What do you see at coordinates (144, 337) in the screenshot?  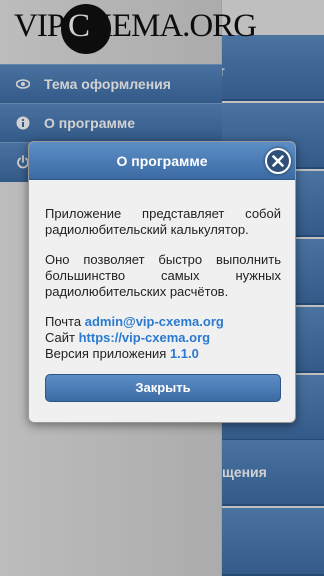 I see `site-link: https://vip-cxema.org` at bounding box center [144, 337].